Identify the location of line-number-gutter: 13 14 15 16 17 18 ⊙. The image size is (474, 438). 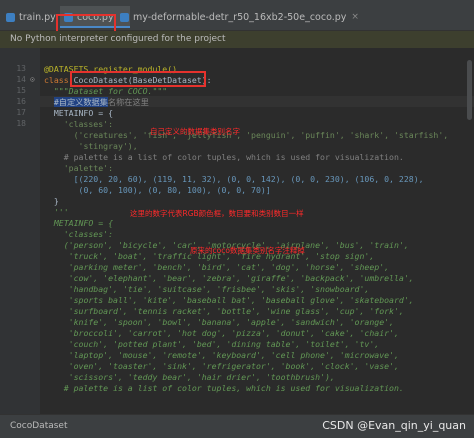
(20, 231).